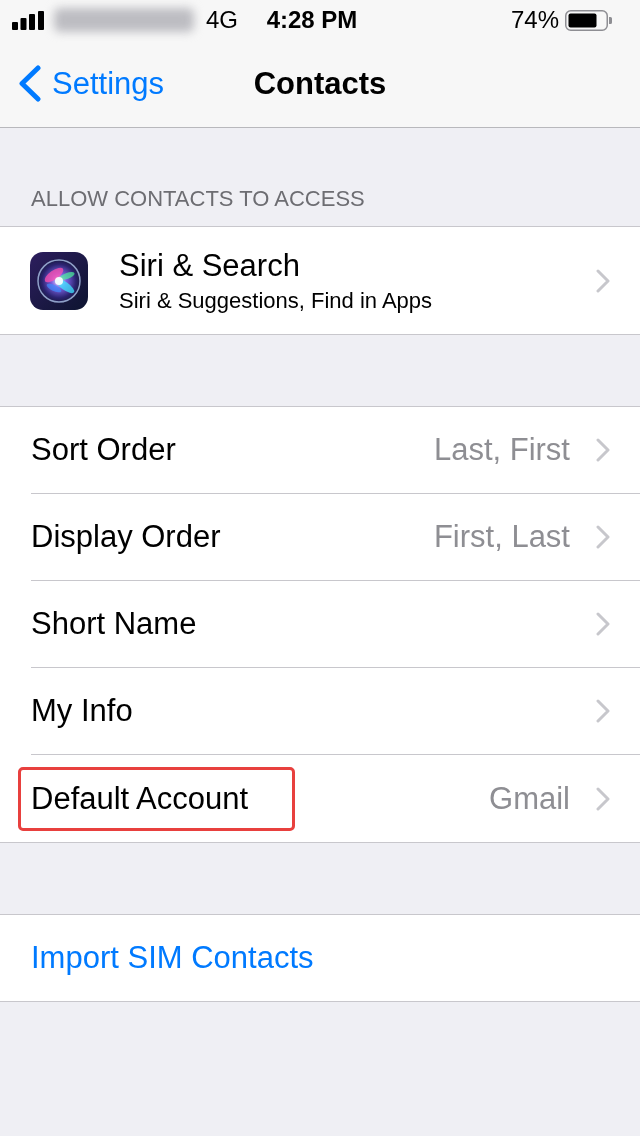 The width and height of the screenshot is (640, 1136). I want to click on row-title: Display Order, so click(126, 537).